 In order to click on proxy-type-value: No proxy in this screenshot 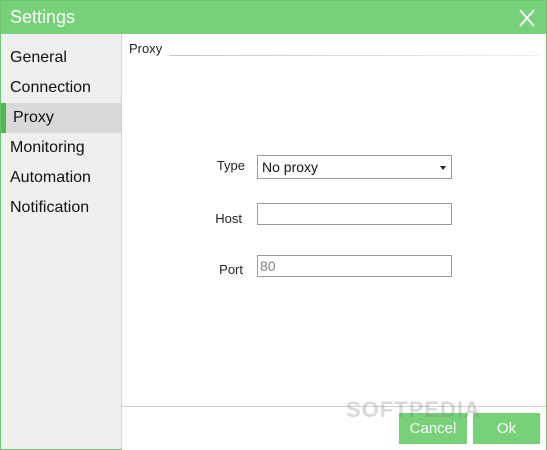, I will do `click(290, 167)`.